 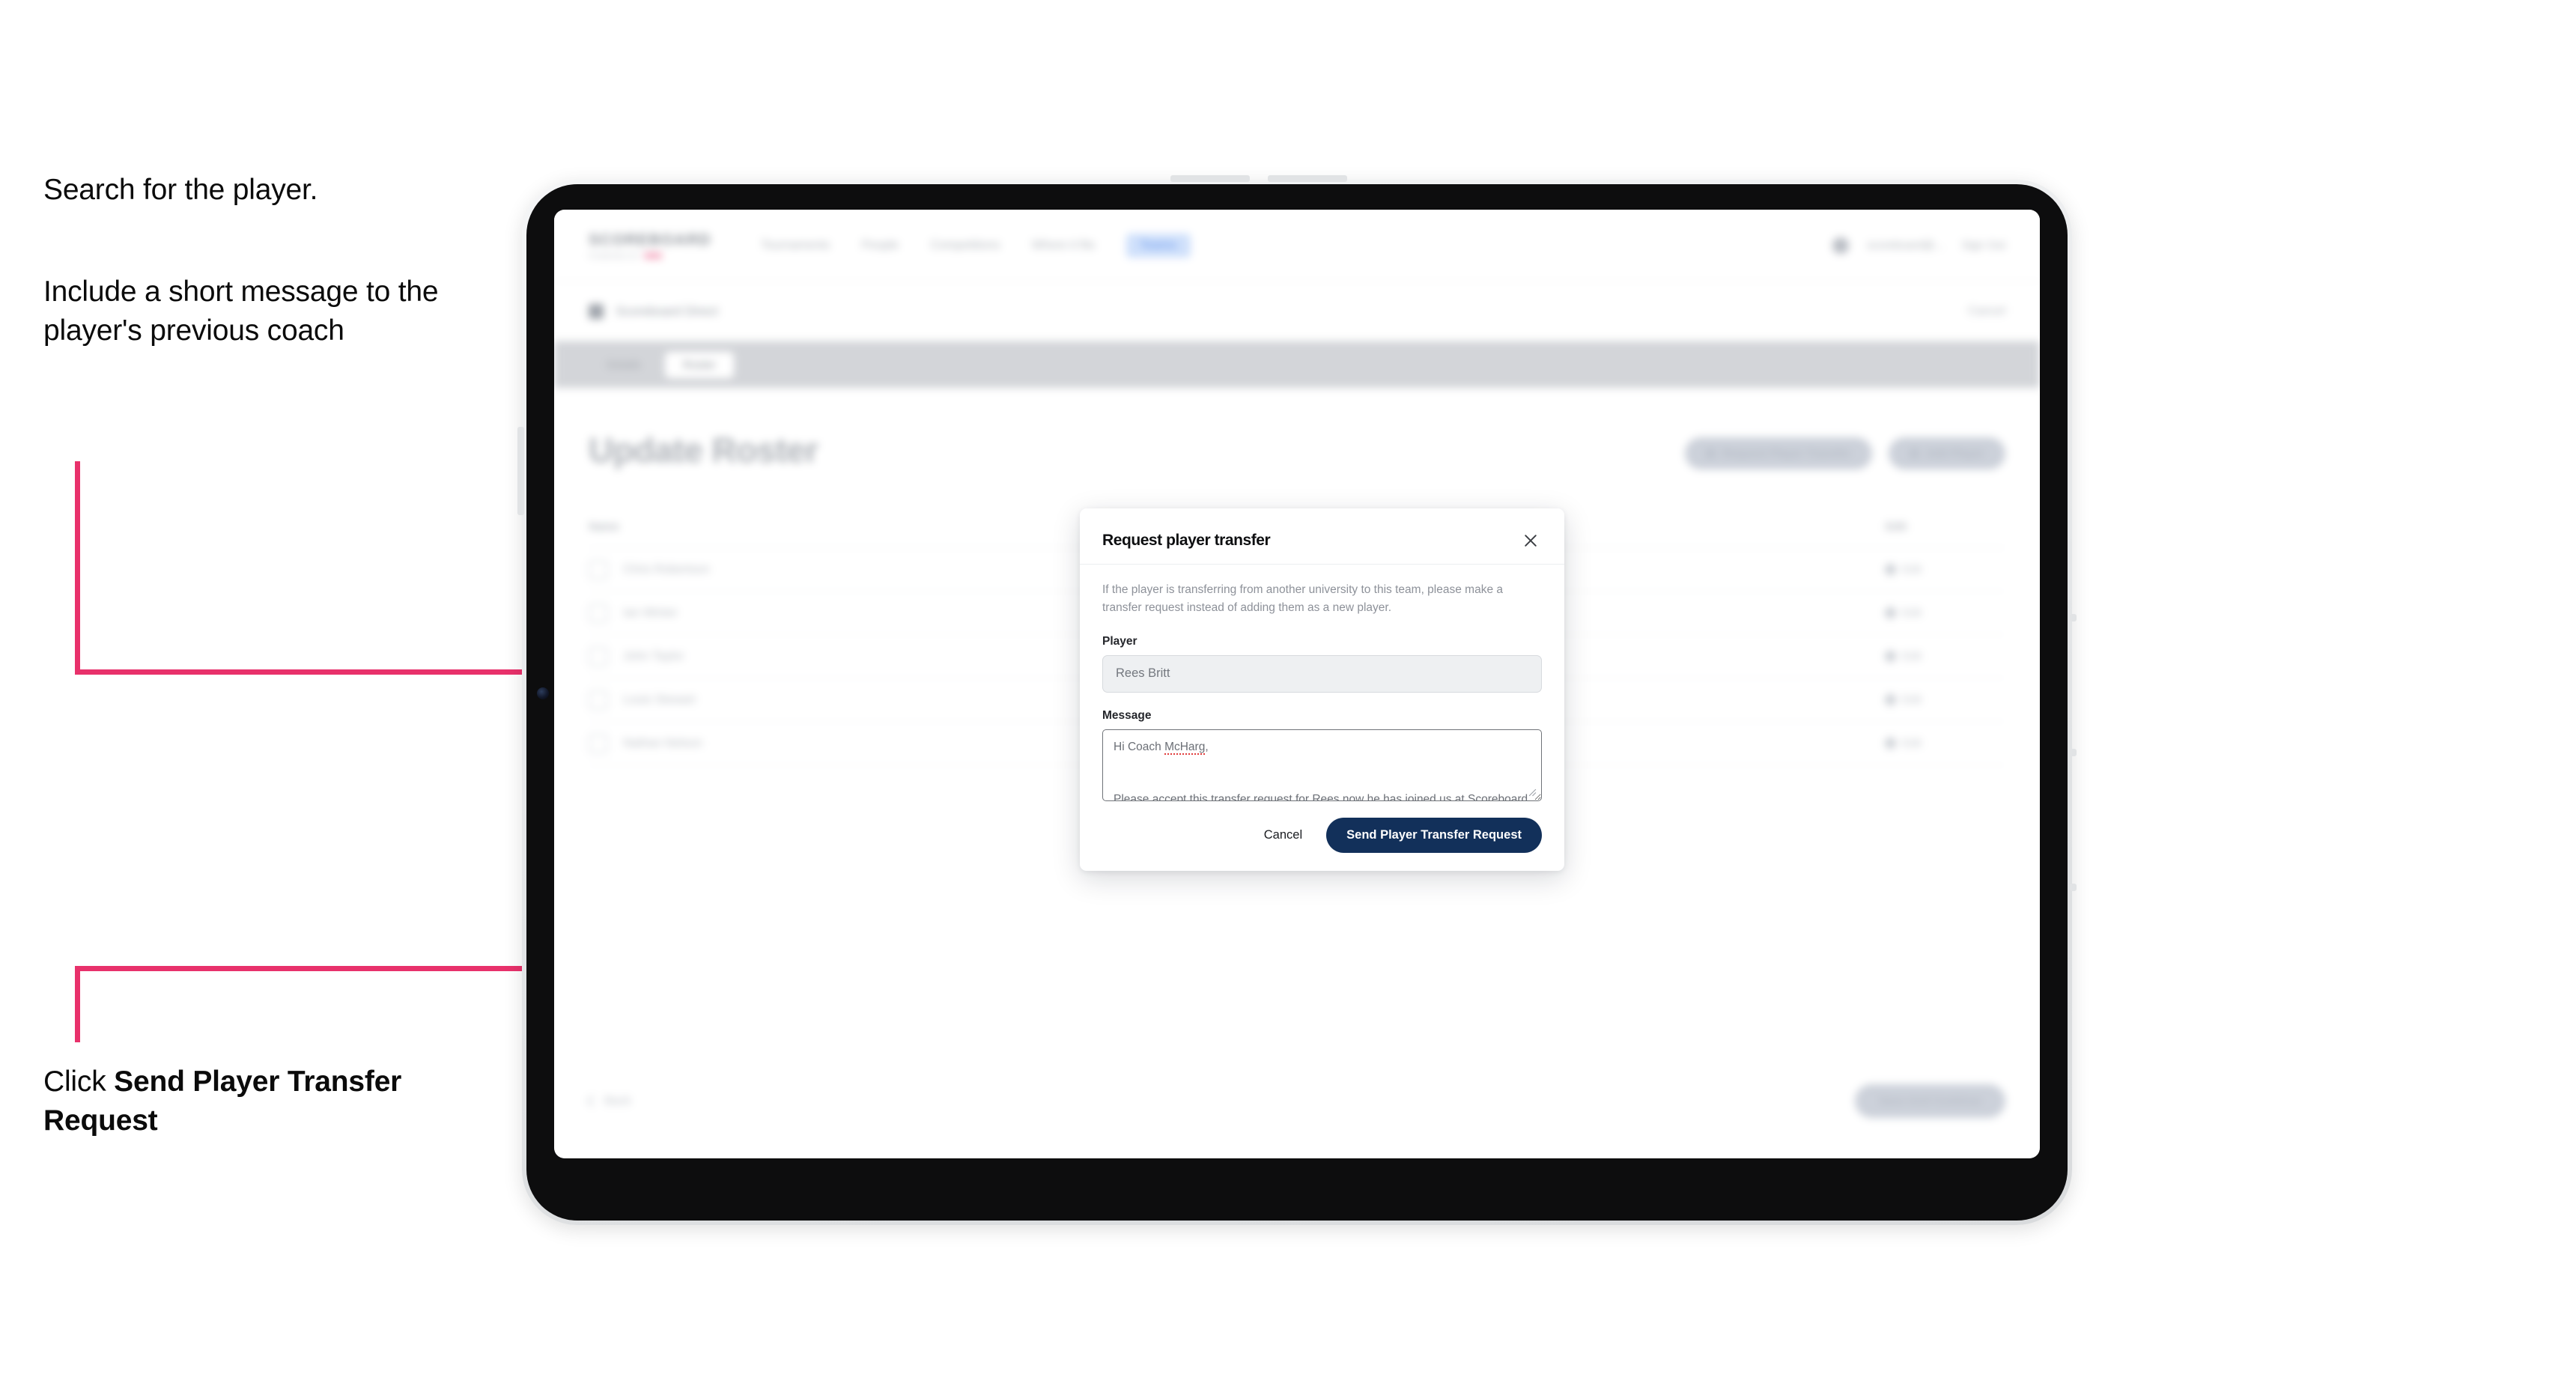 What do you see at coordinates (1186, 540) in the screenshot?
I see `dialog-title: Request player transfer` at bounding box center [1186, 540].